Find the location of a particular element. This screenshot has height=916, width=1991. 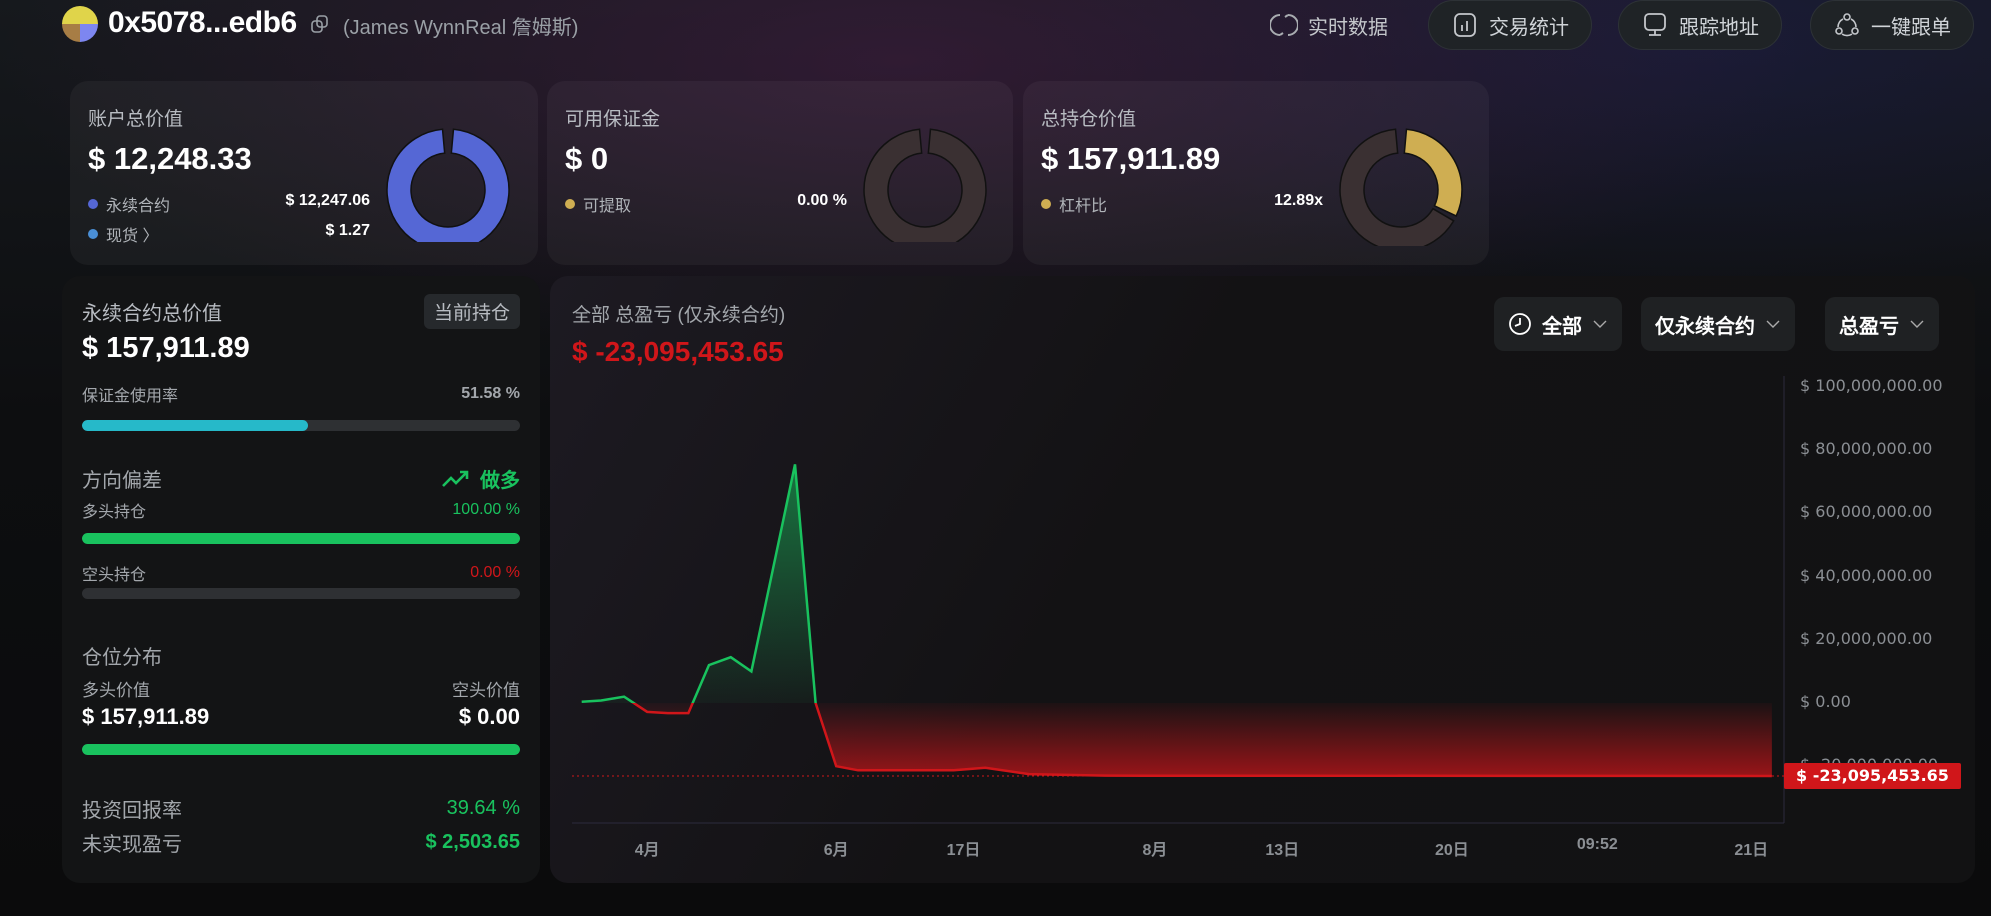

negative-area is located at coordinates (1176, 739).